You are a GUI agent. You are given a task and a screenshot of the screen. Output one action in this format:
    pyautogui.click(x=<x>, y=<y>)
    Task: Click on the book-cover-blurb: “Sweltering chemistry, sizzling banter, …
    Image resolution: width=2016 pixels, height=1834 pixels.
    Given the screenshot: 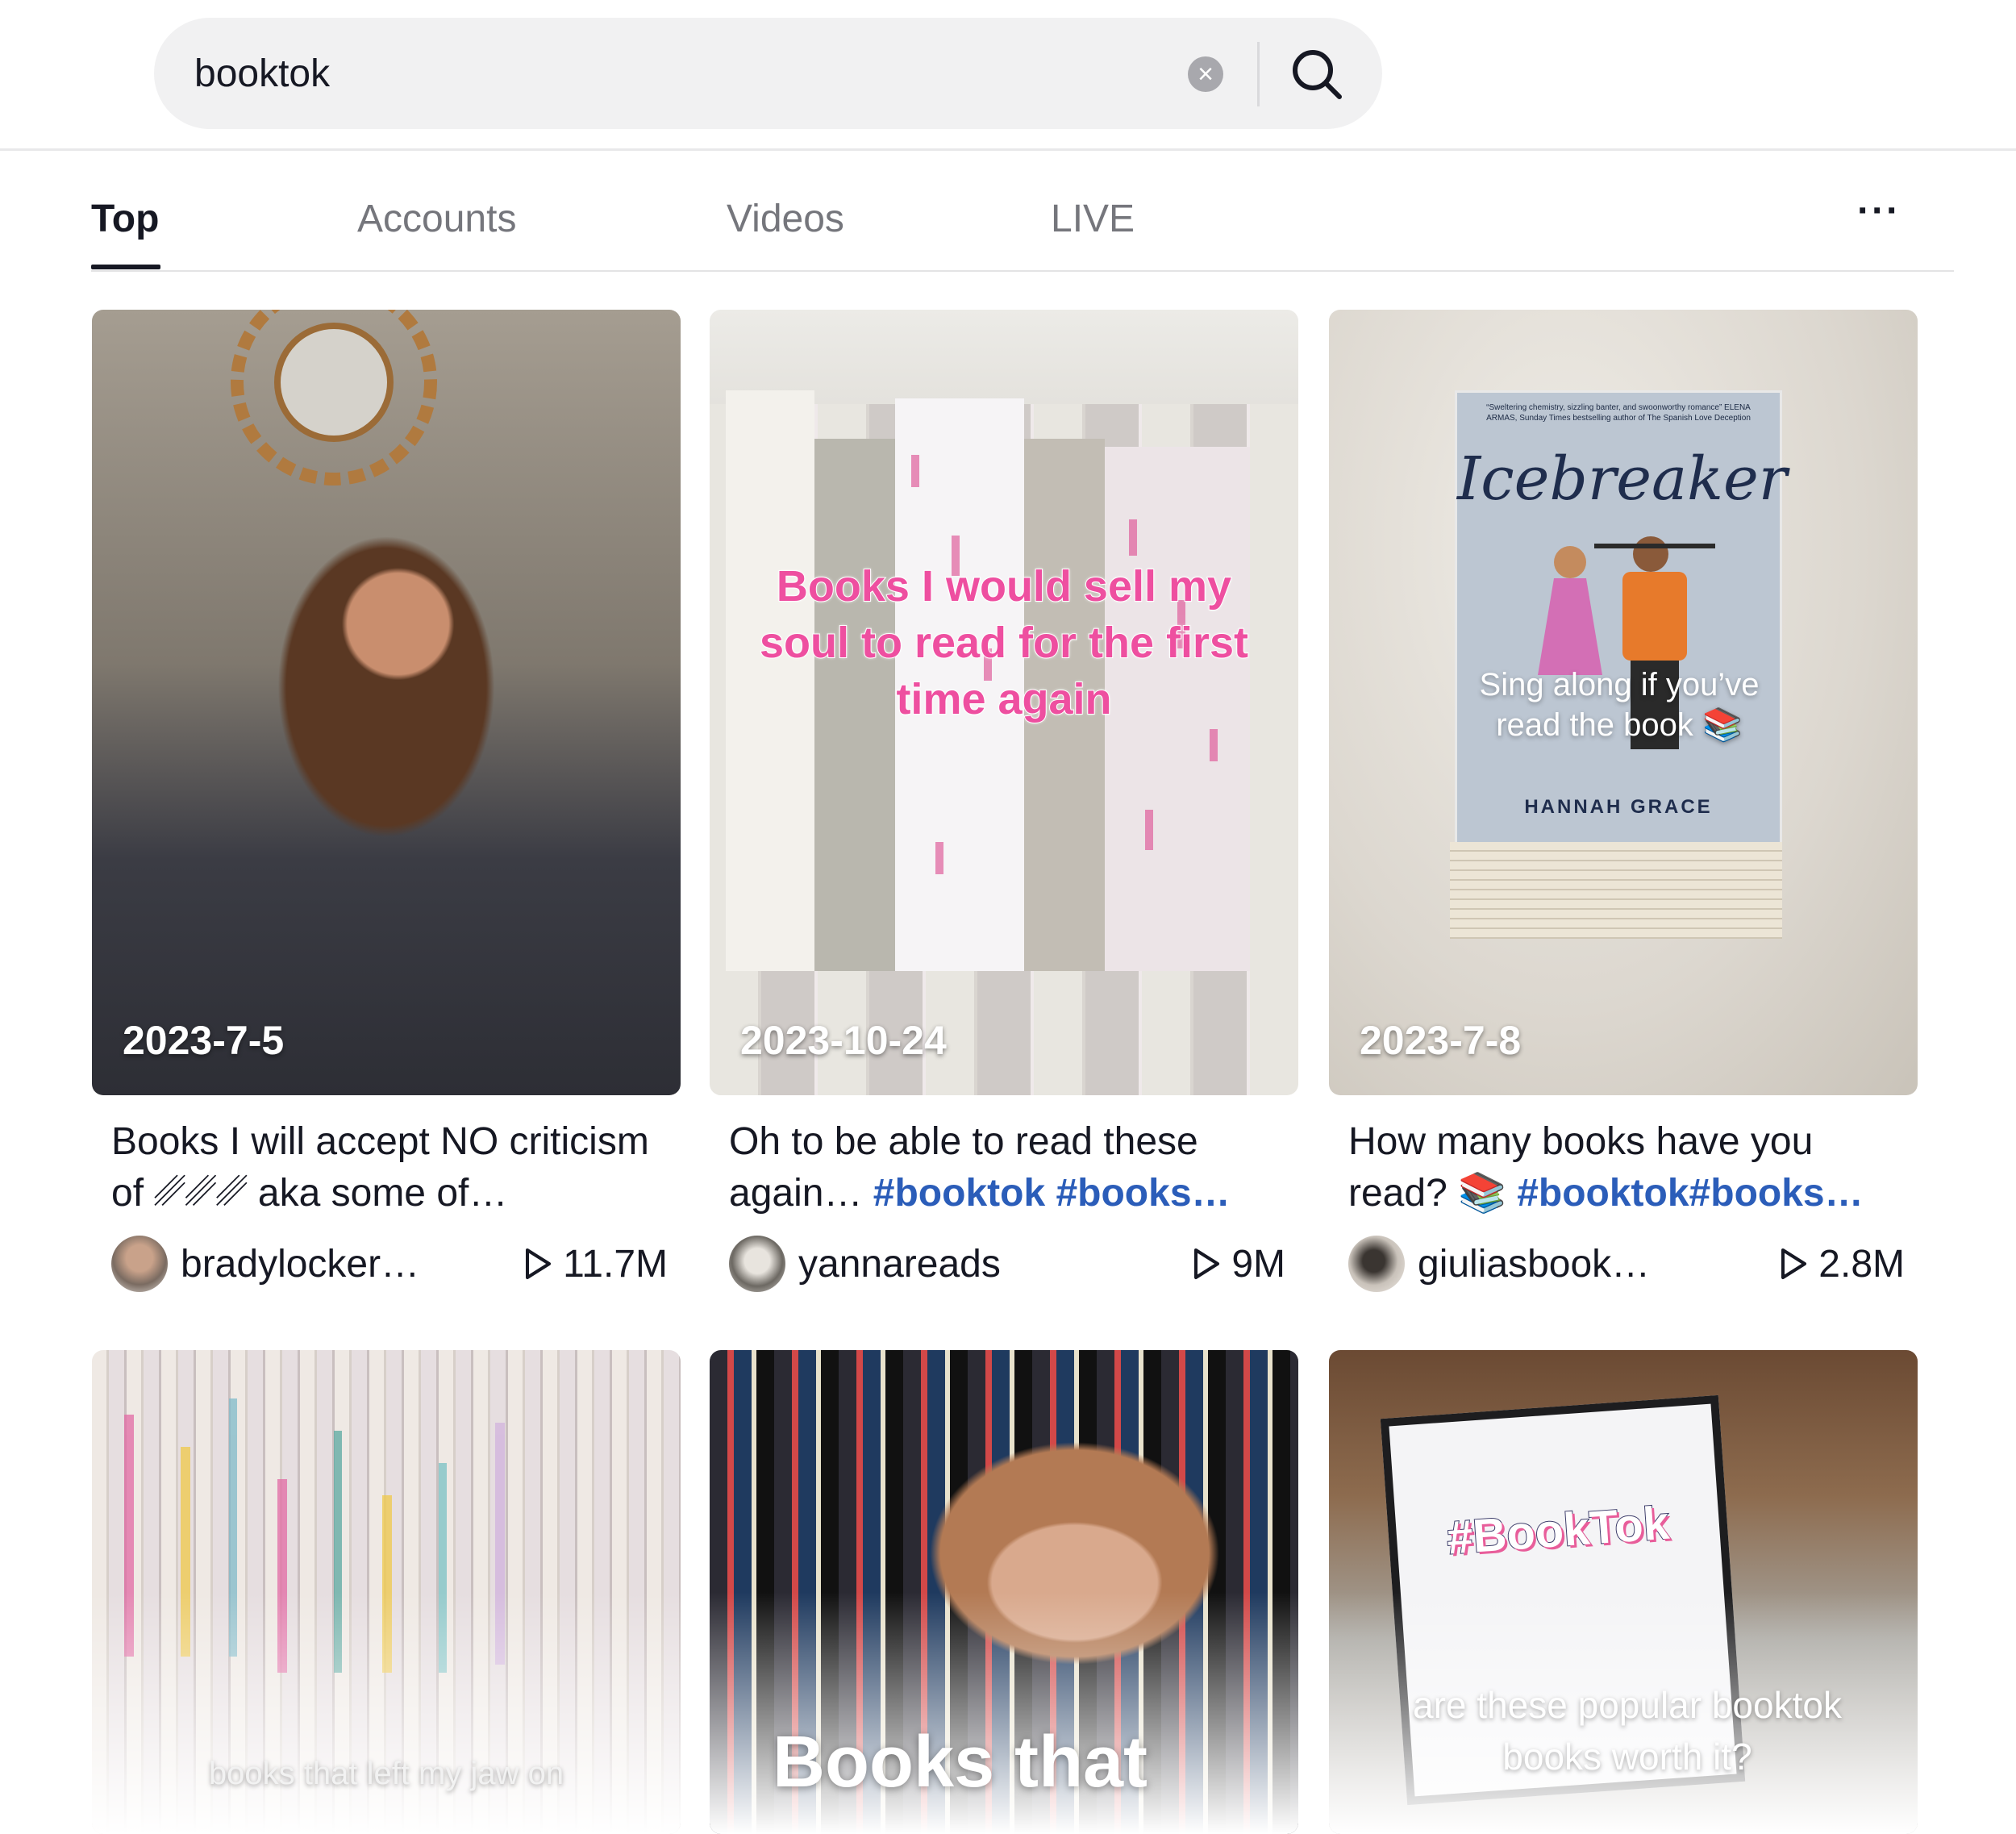 What is the action you would take?
    pyautogui.click(x=1619, y=413)
    